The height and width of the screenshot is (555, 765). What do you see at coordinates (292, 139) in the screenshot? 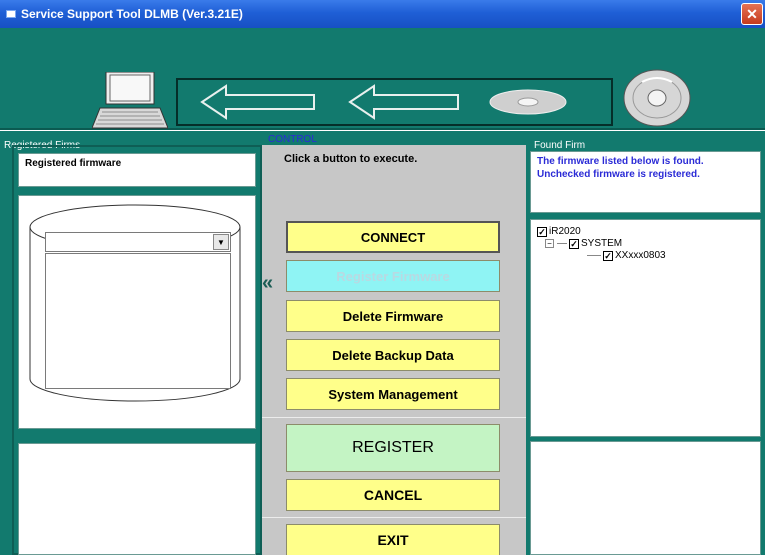
I see `control-label: CONTROL` at bounding box center [292, 139].